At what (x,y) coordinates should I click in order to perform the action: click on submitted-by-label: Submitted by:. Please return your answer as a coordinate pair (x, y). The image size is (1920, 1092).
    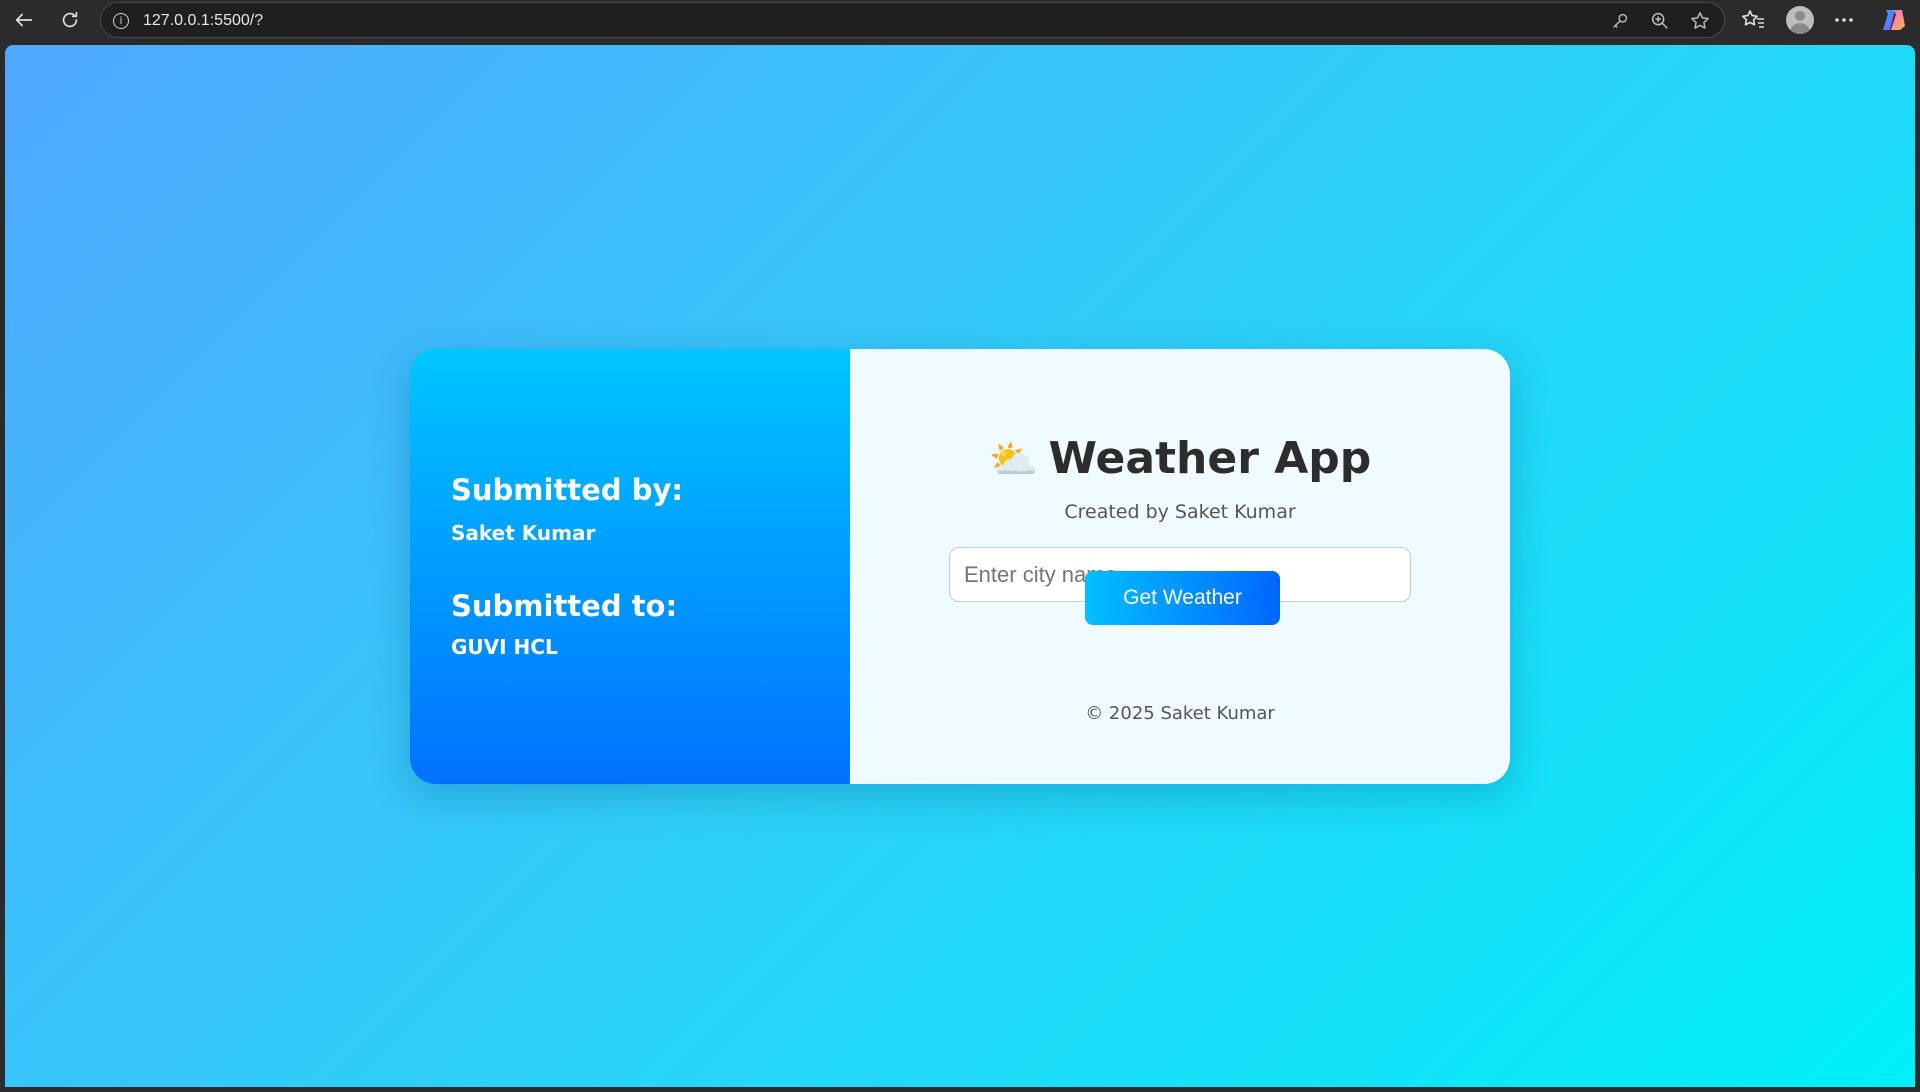
    Looking at the image, I should click on (567, 490).